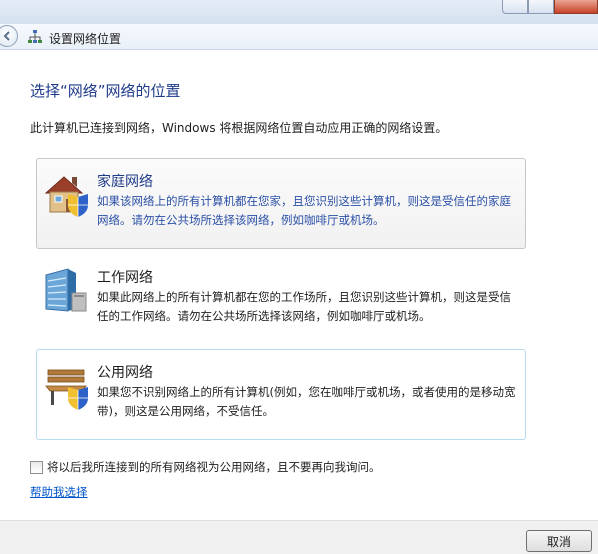 This screenshot has width=598, height=554. I want to click on network-icon, so click(35, 36).